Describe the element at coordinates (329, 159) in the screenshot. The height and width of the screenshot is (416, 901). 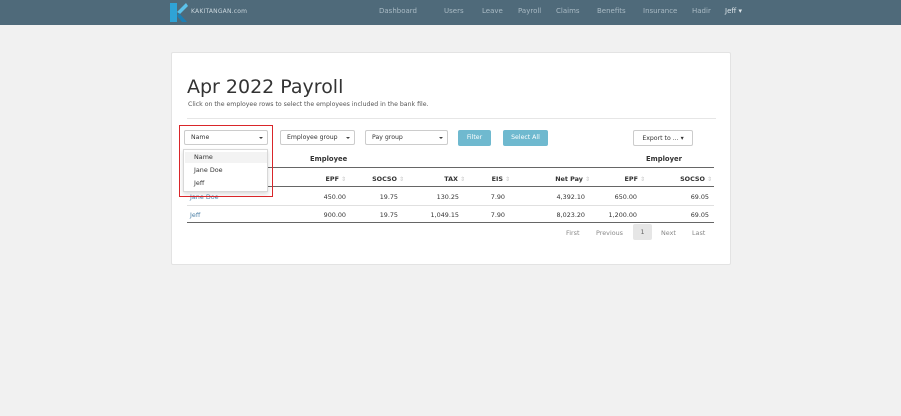
I see `group-header-employee: Employee` at that location.